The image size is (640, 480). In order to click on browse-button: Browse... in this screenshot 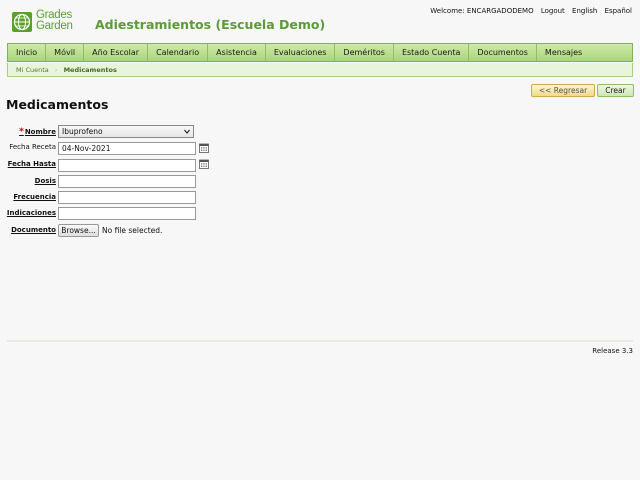, I will do `click(78, 230)`.